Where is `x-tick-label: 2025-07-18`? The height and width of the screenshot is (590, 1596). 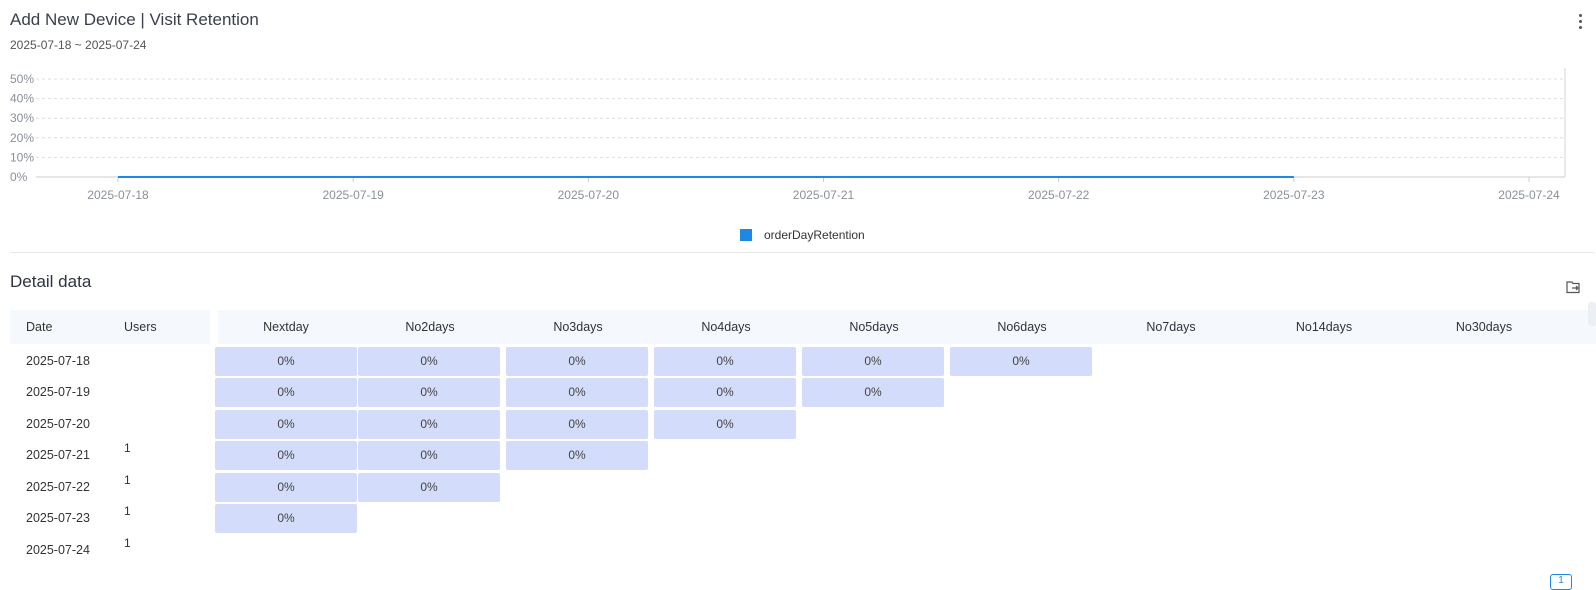
x-tick-label: 2025-07-18 is located at coordinates (118, 195).